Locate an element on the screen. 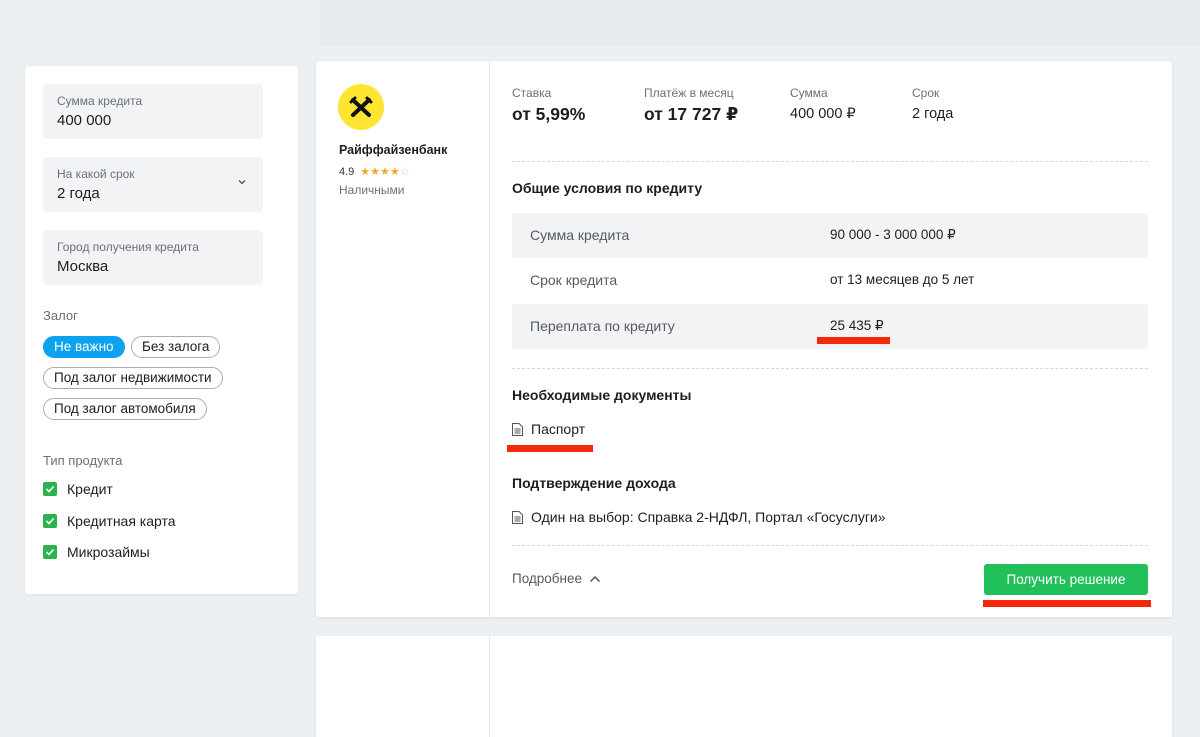 This screenshot has height=737, width=1200. collateral-chip-any: Не важно is located at coordinates (84, 347).